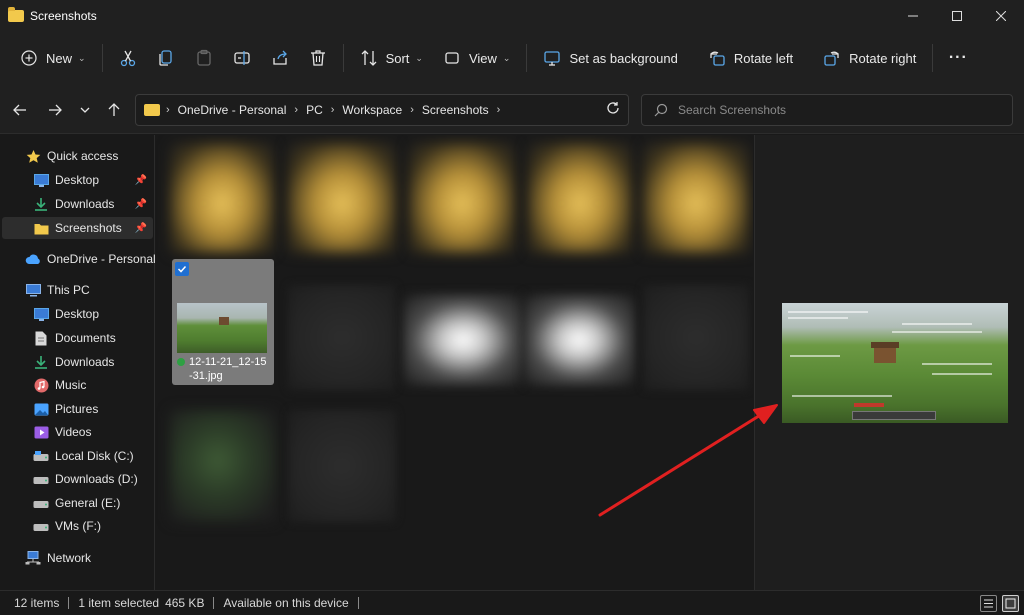 The width and height of the screenshot is (1024, 615). I want to click on rotate-left-icon, so click(717, 58).